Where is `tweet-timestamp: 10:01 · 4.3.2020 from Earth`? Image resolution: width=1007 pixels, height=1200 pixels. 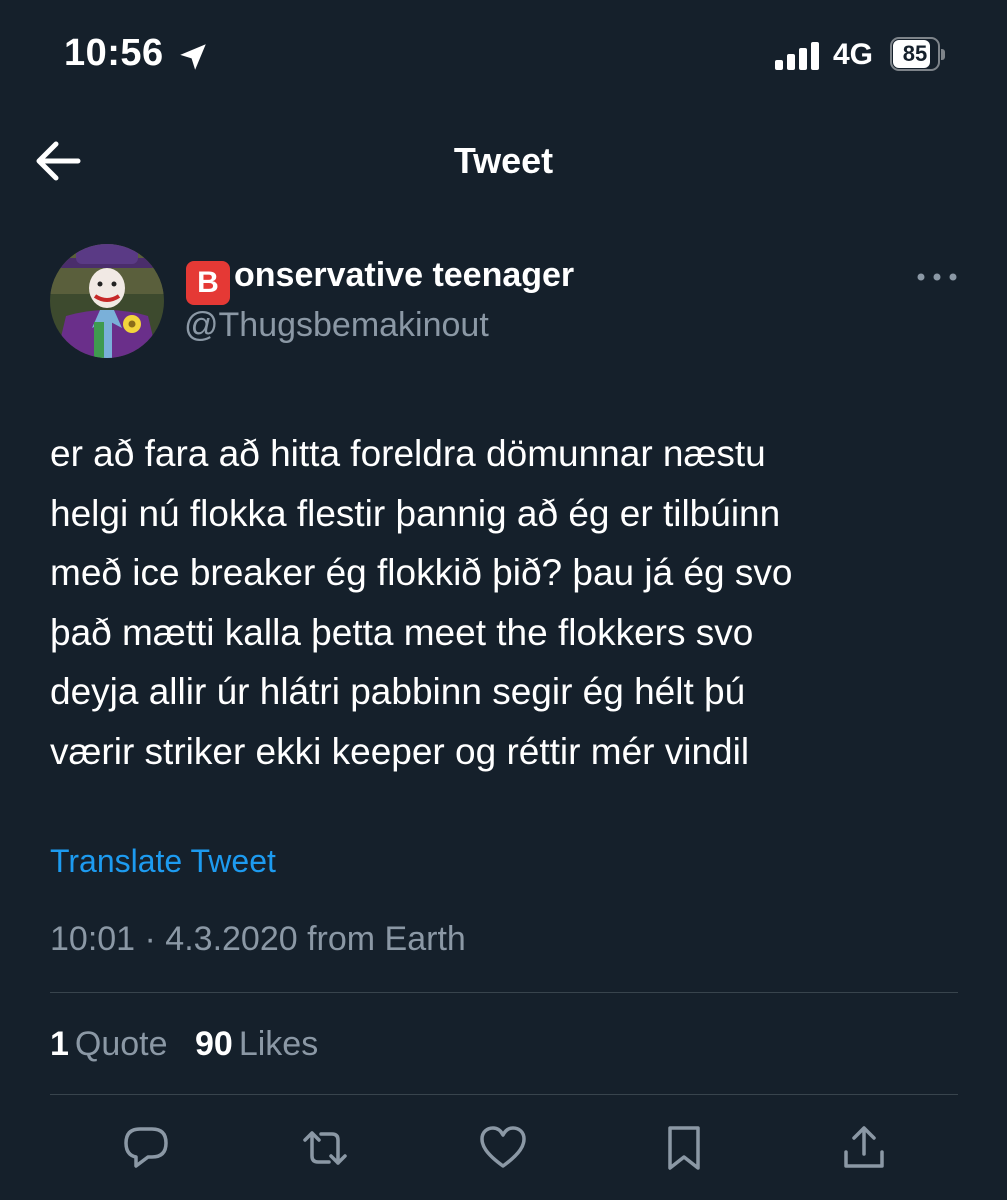 tweet-timestamp: 10:01 · 4.3.2020 from Earth is located at coordinates (258, 939).